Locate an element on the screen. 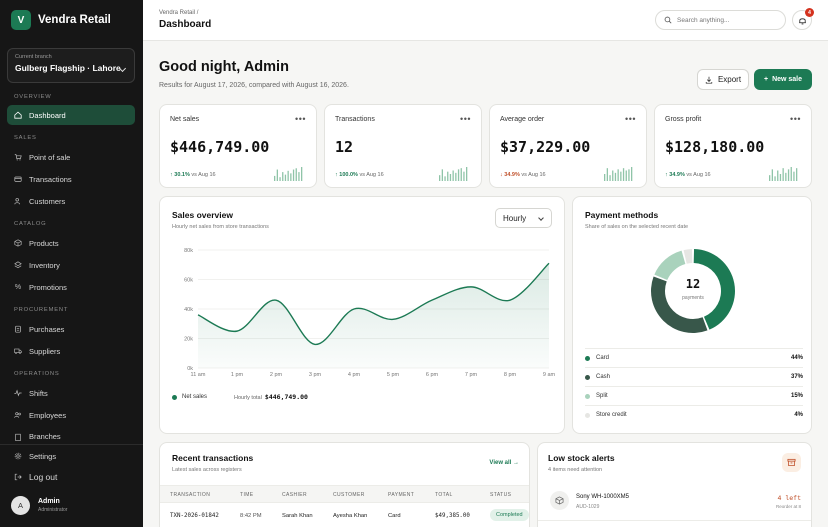 The image size is (828, 527). range-select-value: Hourly is located at coordinates (515, 218).